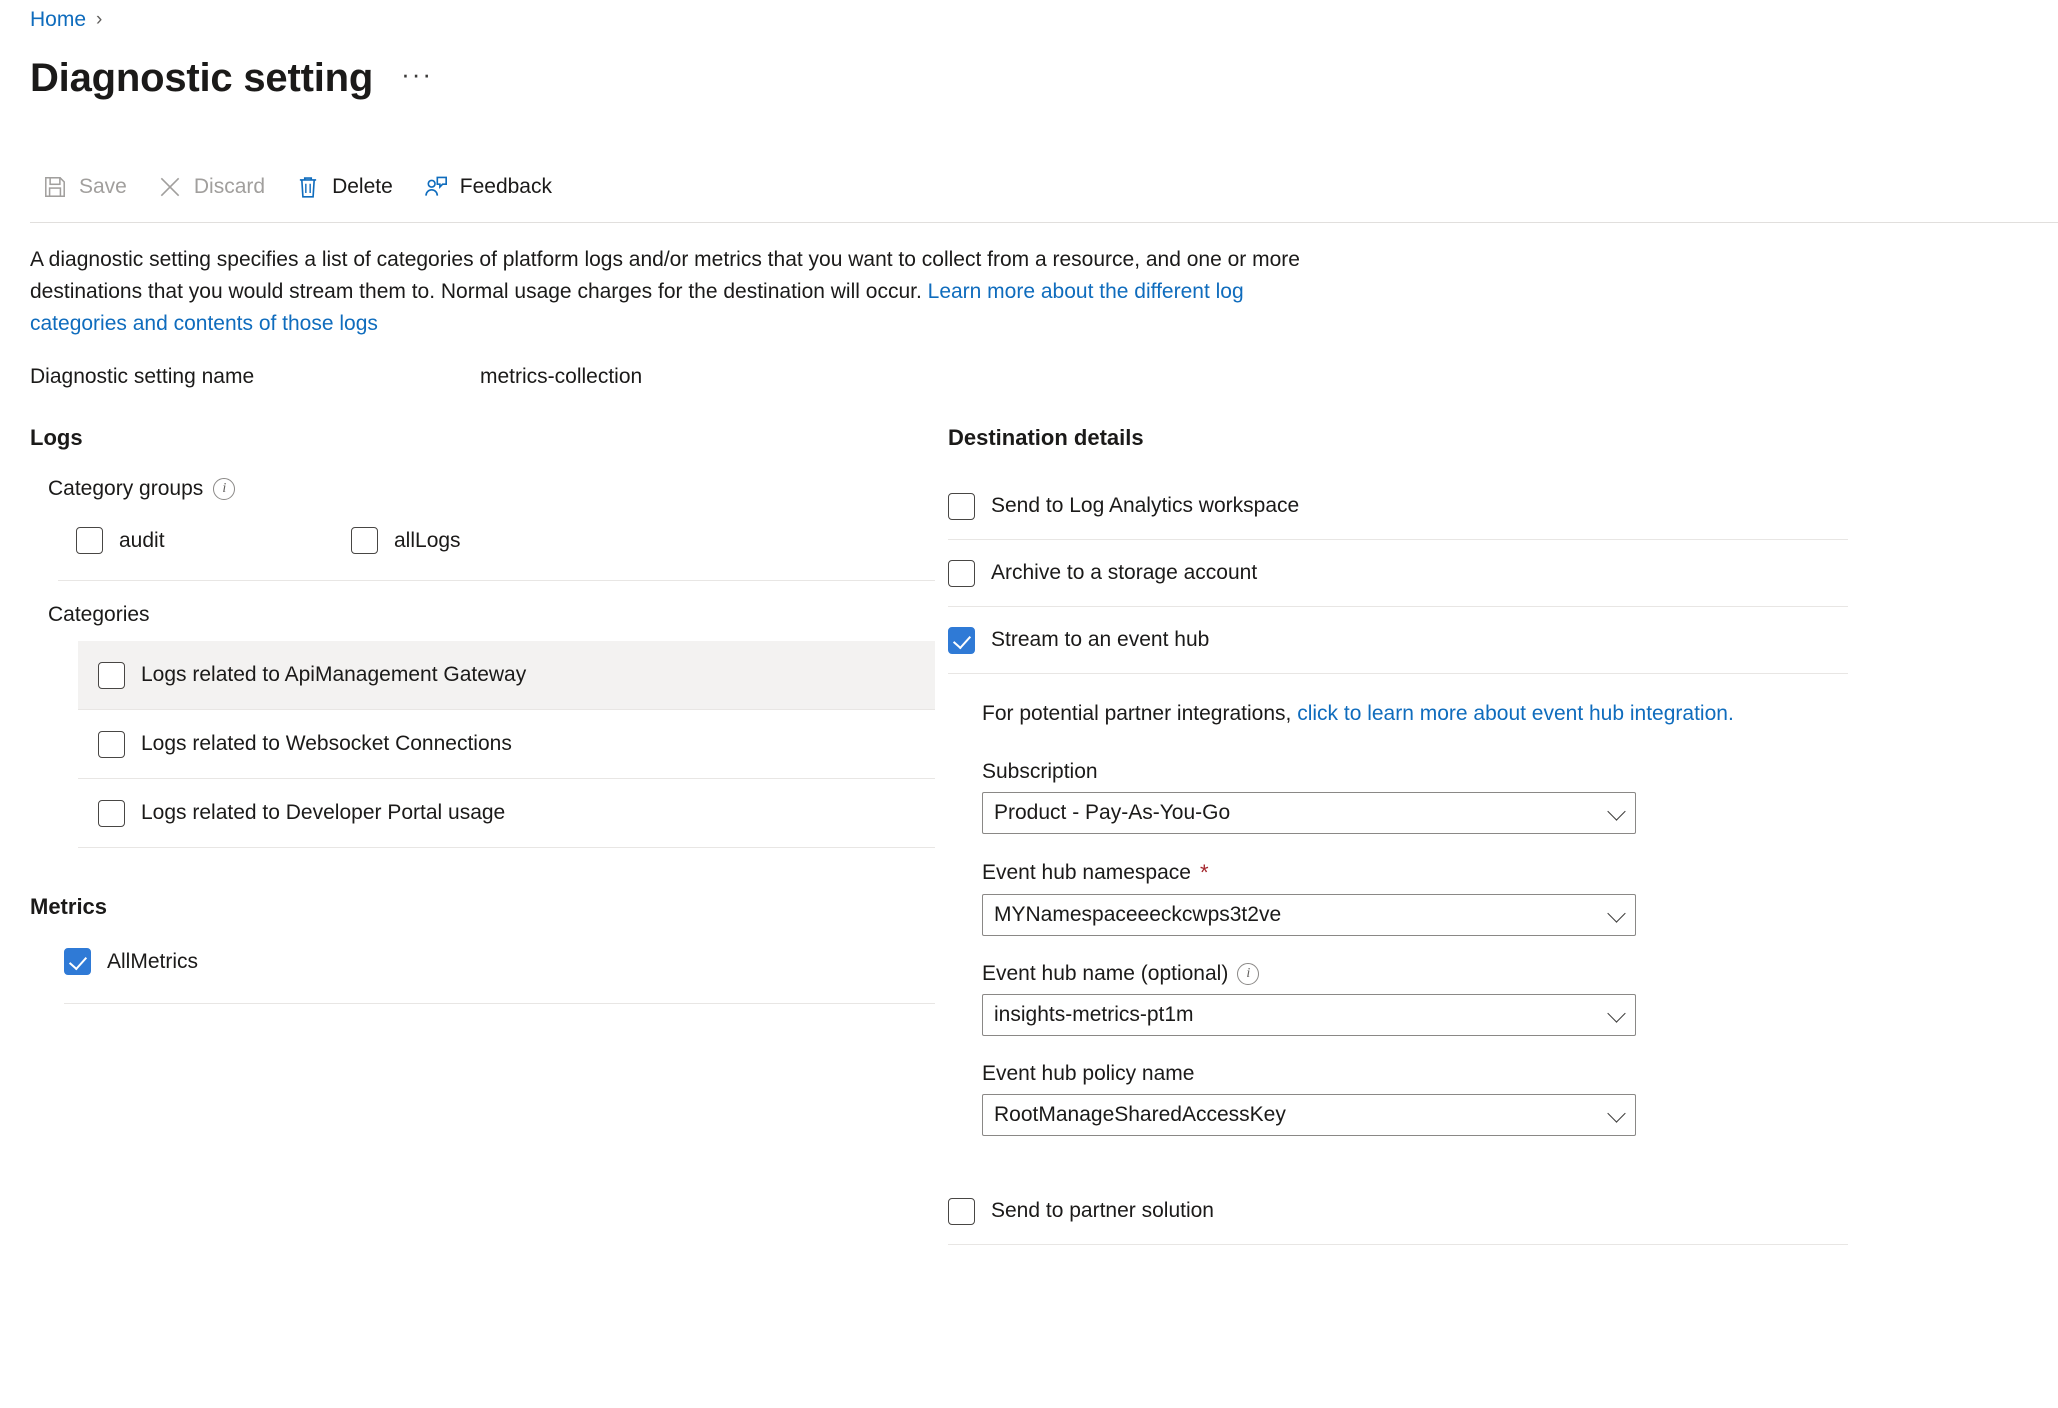 This screenshot has width=2058, height=1408. What do you see at coordinates (1044, 222) in the screenshot?
I see `command-bar-divider` at bounding box center [1044, 222].